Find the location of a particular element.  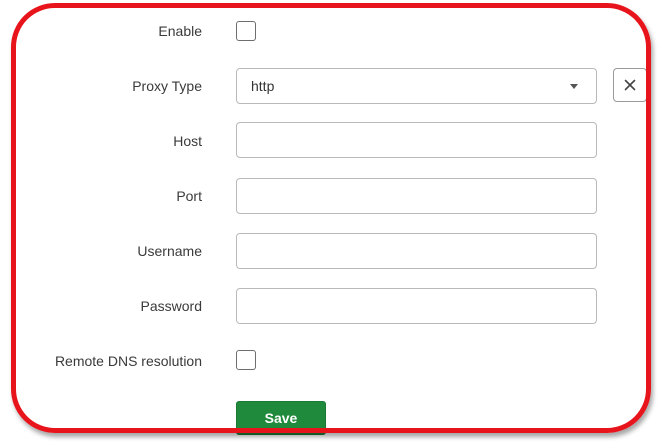

remote-dns-label: Remote DNS resolution is located at coordinates (128, 361).